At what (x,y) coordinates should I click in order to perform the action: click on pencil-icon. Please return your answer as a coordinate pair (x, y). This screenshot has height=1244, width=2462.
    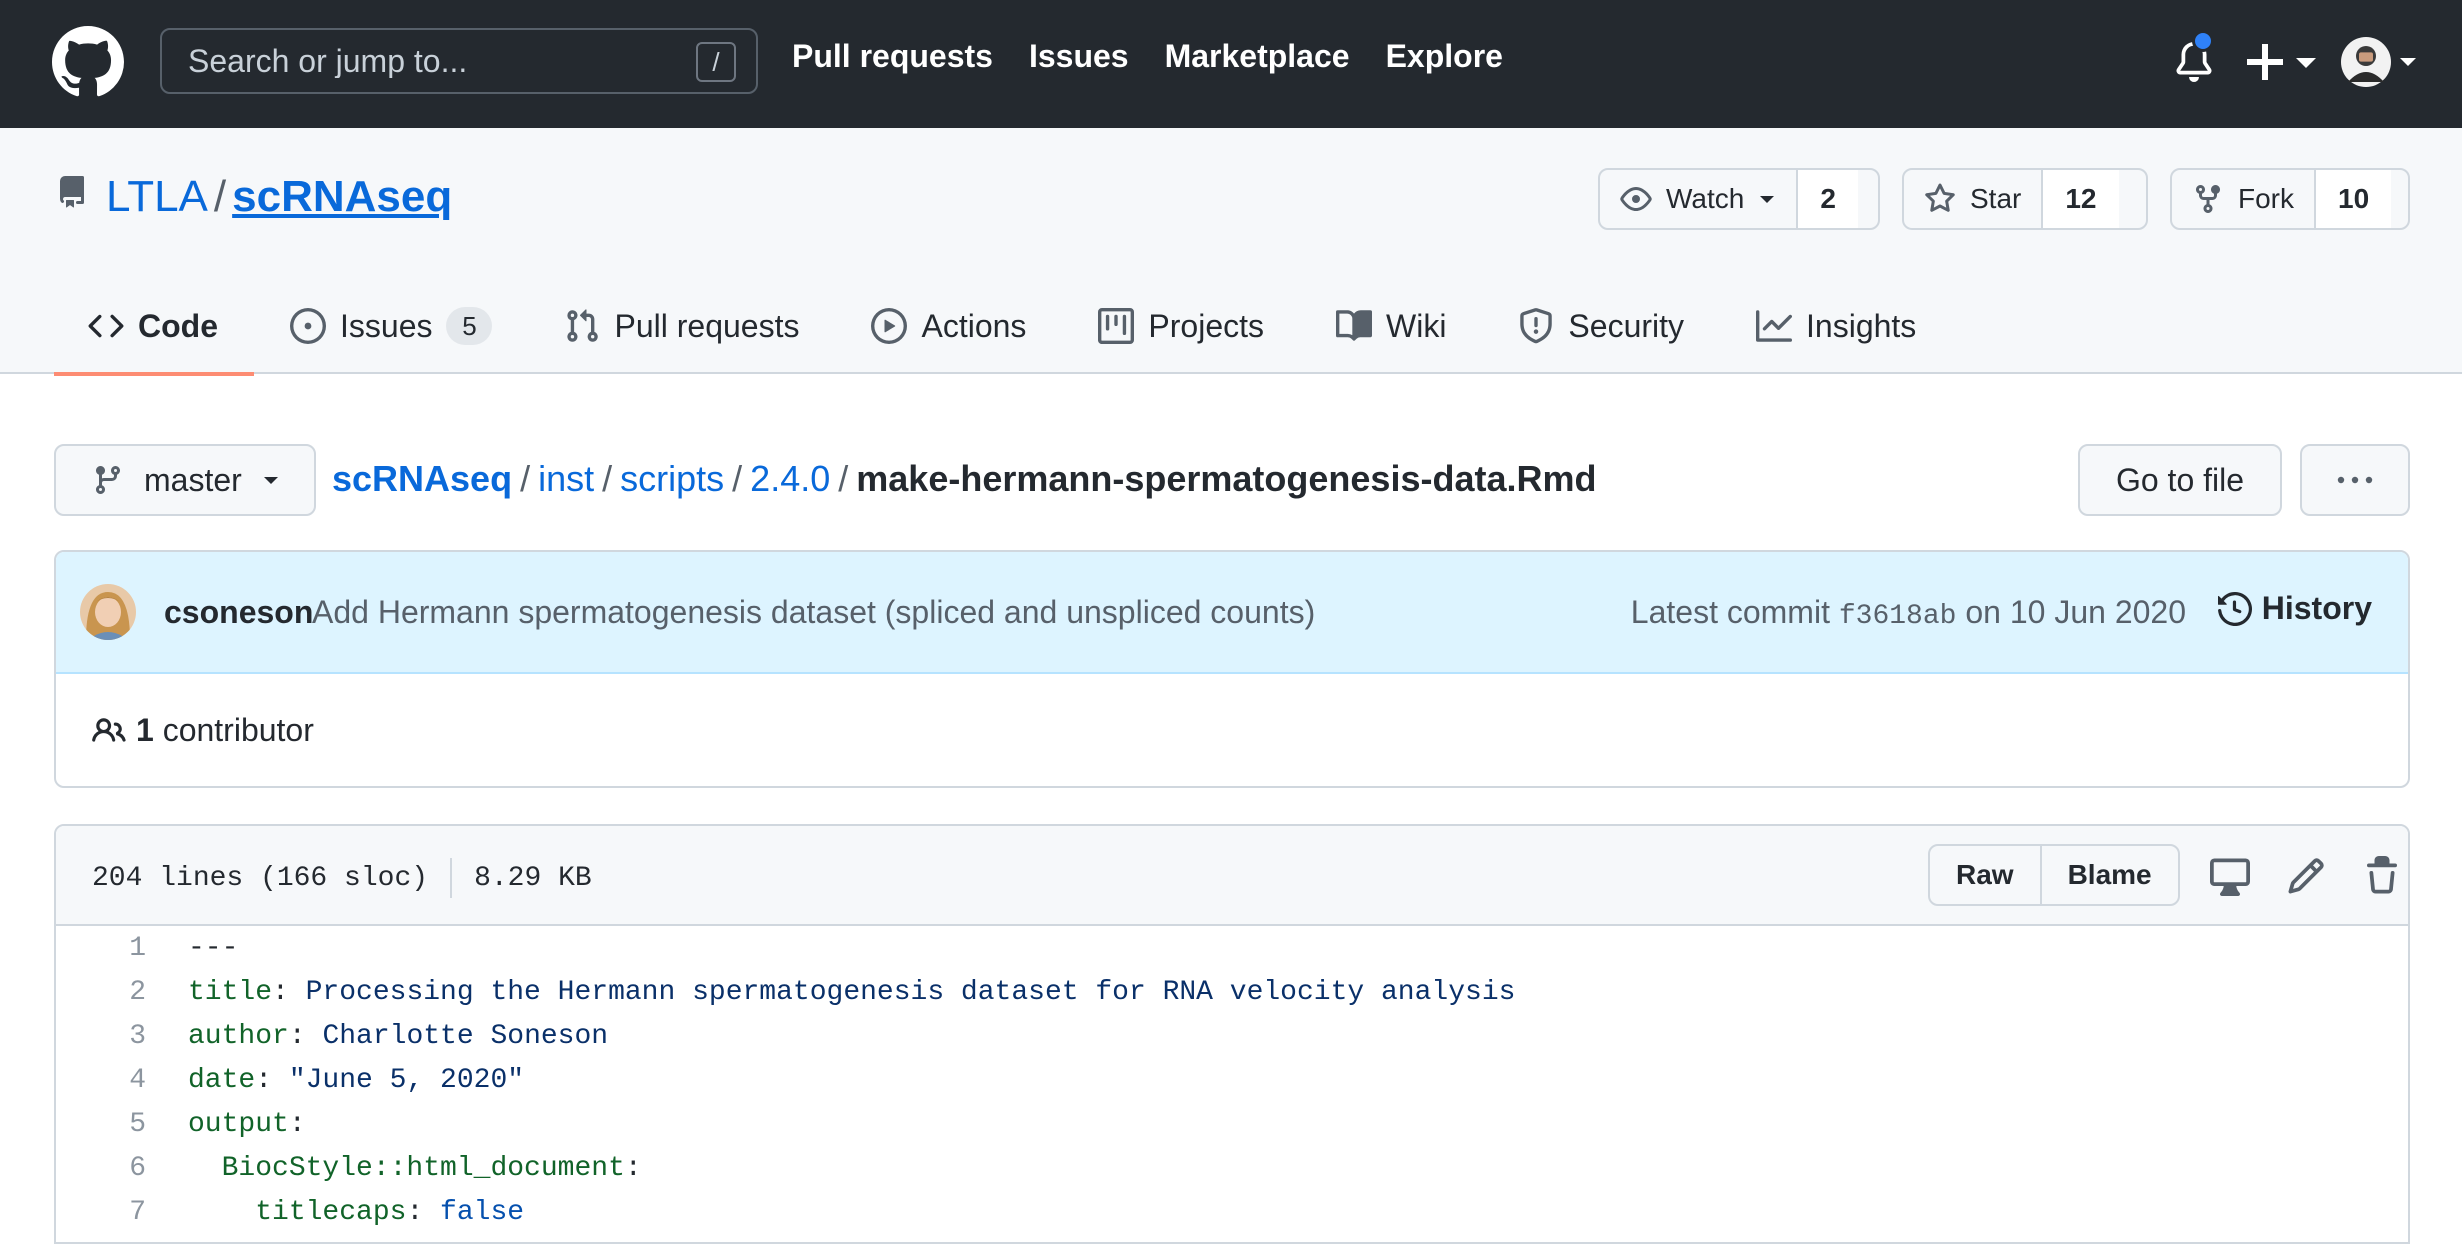
    Looking at the image, I should click on (2306, 876).